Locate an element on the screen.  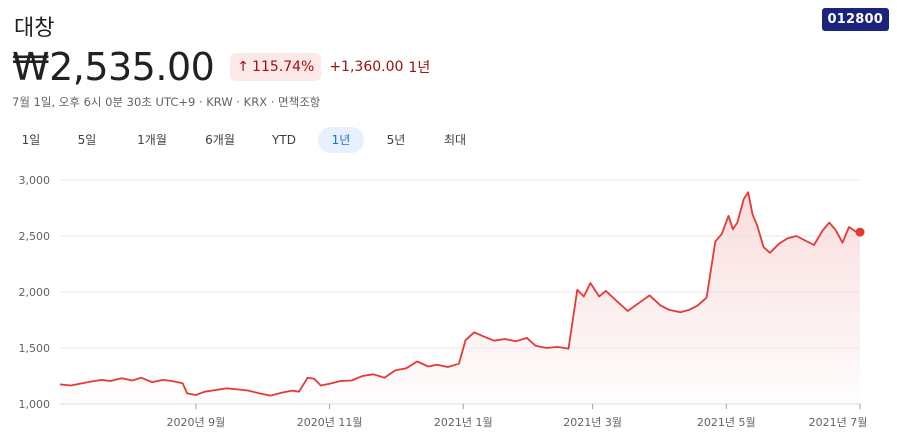
range-tab-max: 최대 is located at coordinates (455, 140).